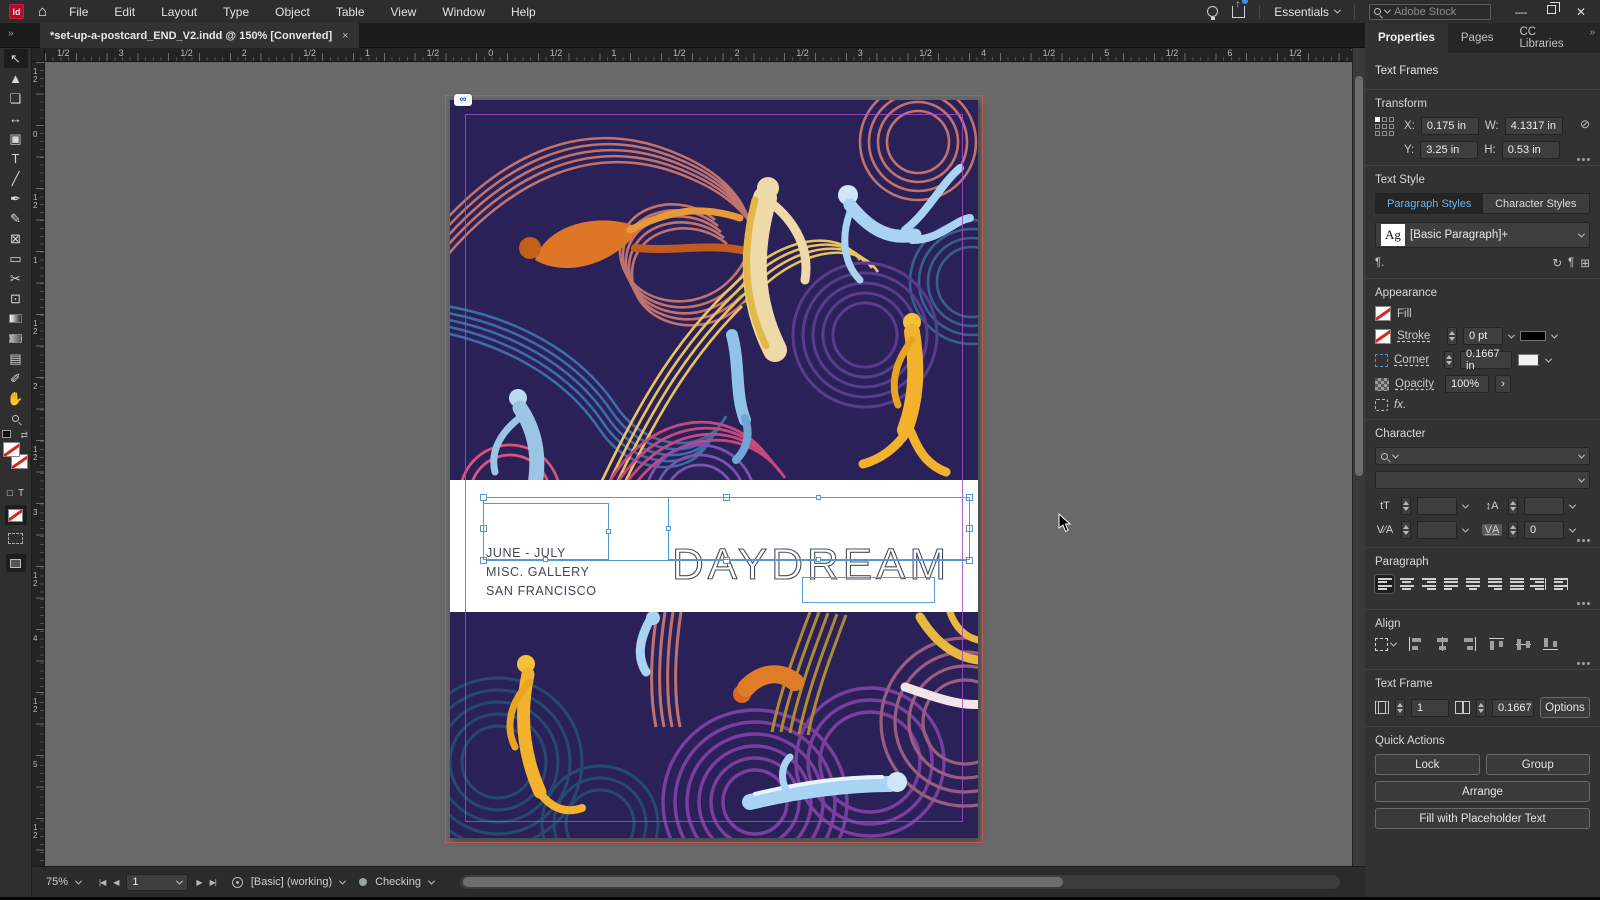  I want to click on paragraph-more-options-icon, so click(1583, 603).